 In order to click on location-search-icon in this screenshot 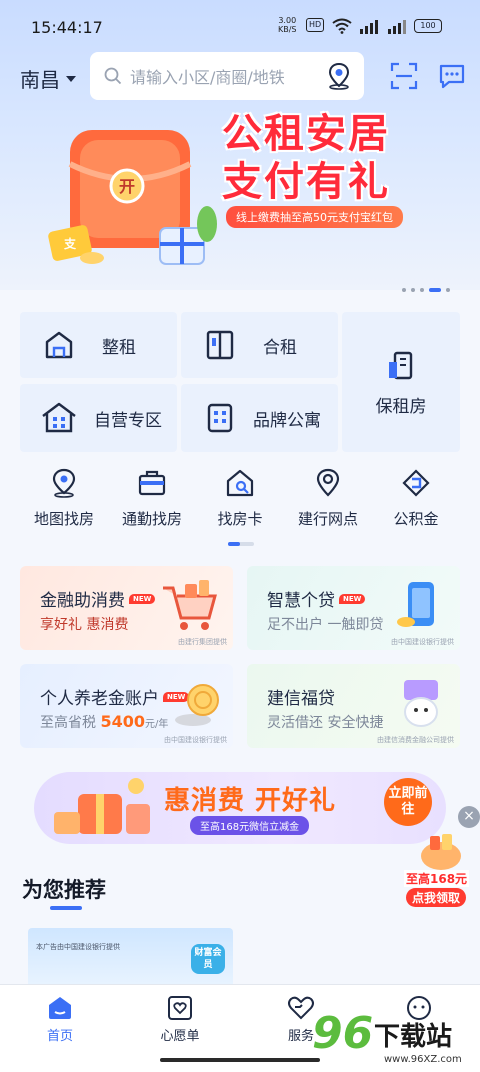, I will do `click(339, 76)`.